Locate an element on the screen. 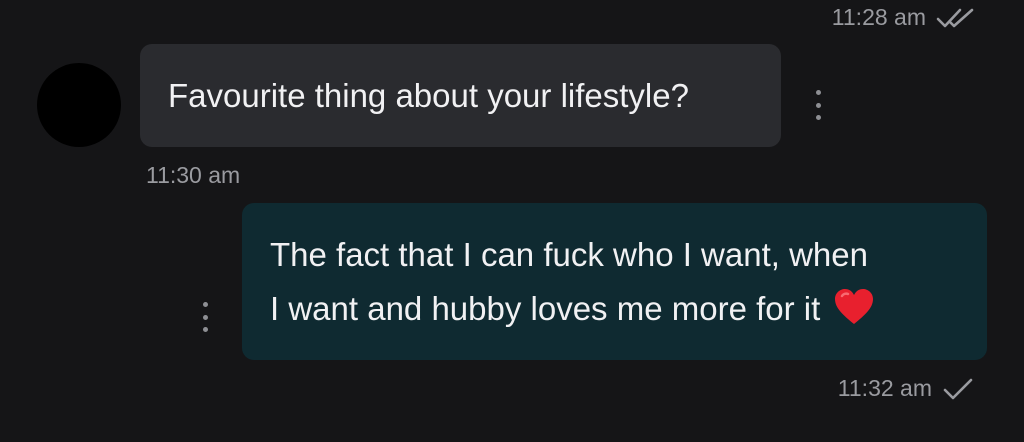 The height and width of the screenshot is (442, 1024). outgoing-message-line-2-row: I want and hubby loves me more for it is located at coordinates (613, 312).